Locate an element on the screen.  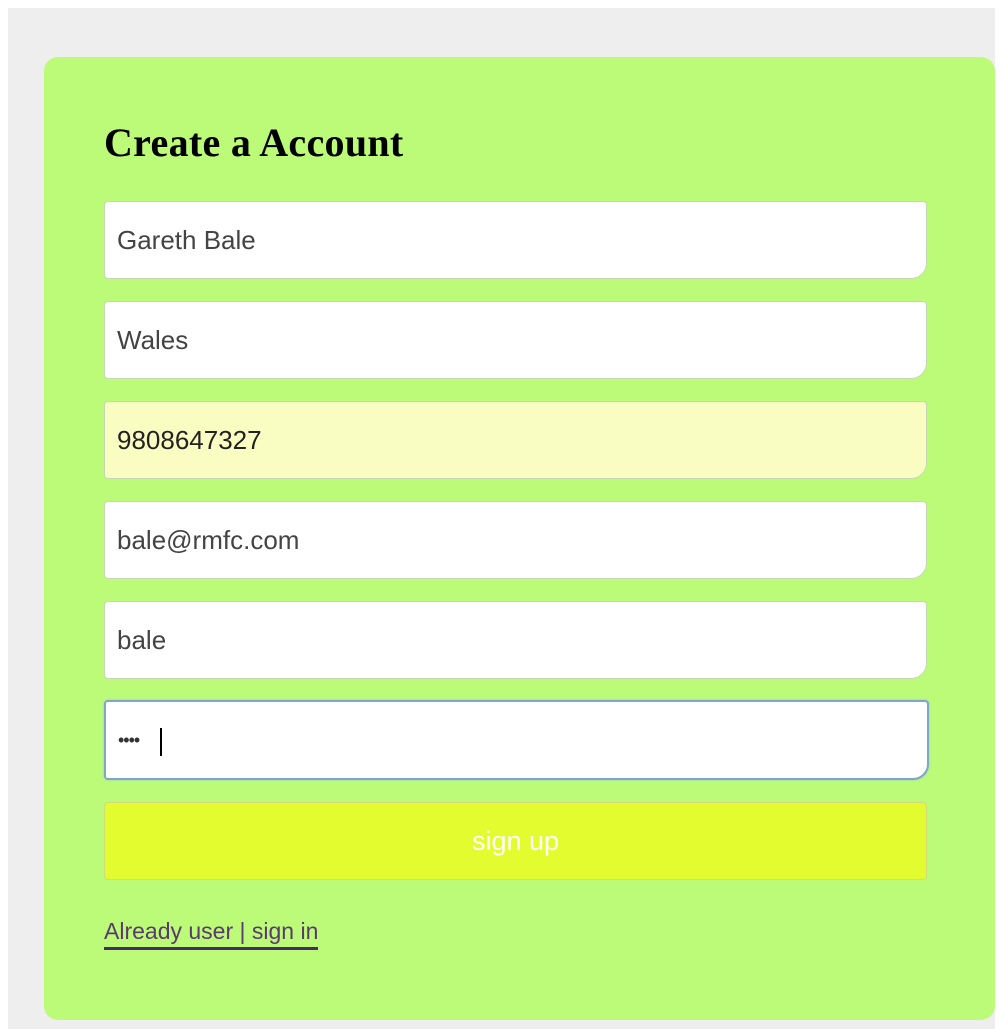
text-caret is located at coordinates (161, 742).